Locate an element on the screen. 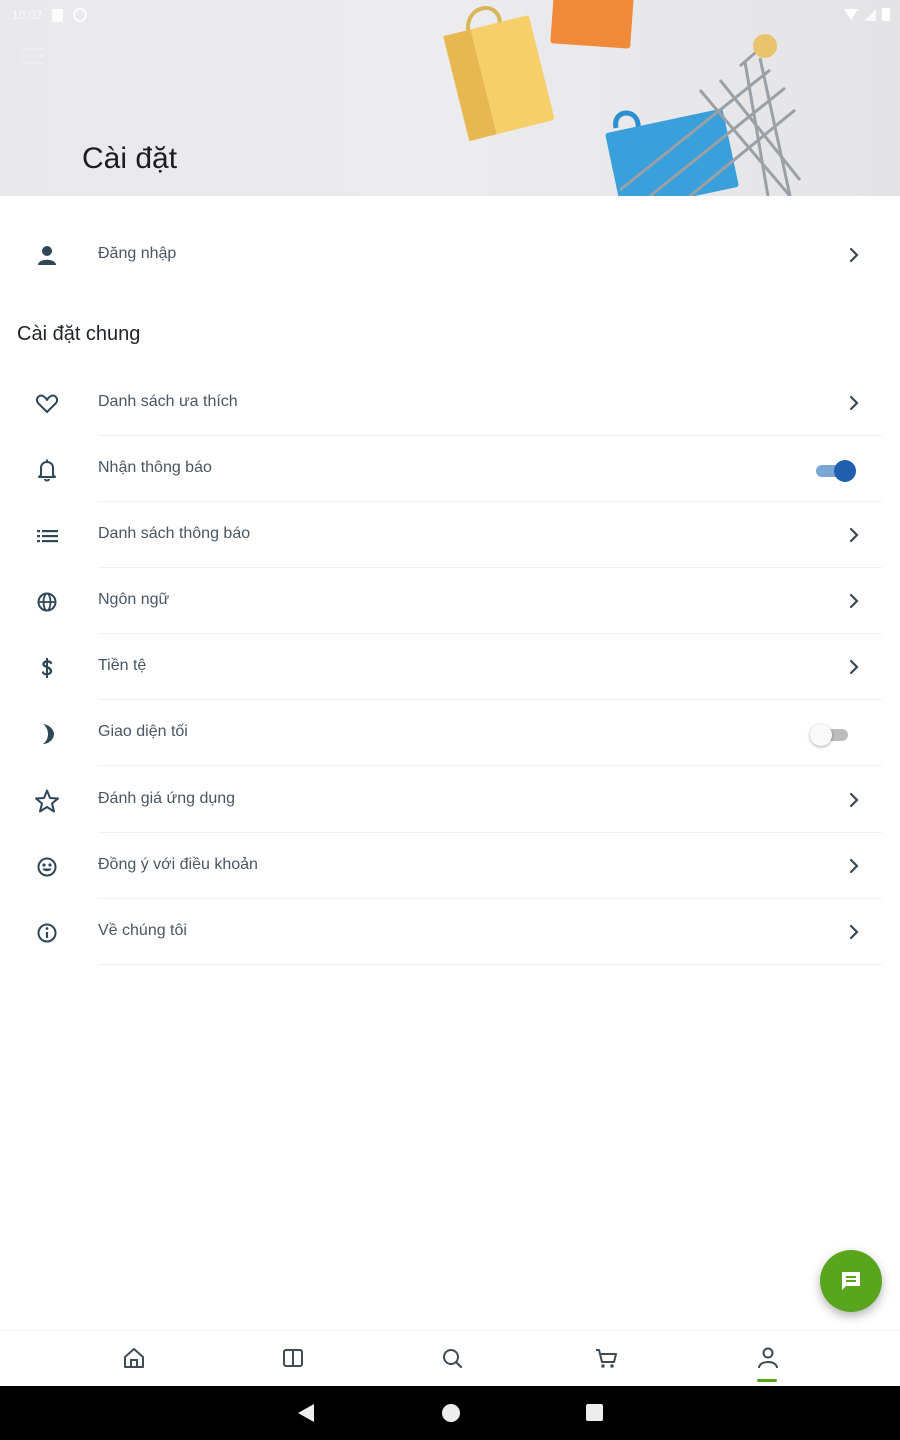  system-navigation-bar is located at coordinates (450, 1413).